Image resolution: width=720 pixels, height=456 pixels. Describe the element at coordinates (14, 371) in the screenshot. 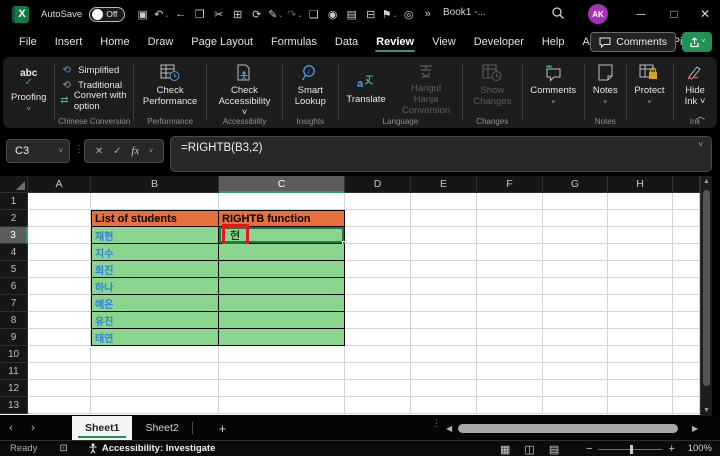

I see `row-header-11: 11` at that location.